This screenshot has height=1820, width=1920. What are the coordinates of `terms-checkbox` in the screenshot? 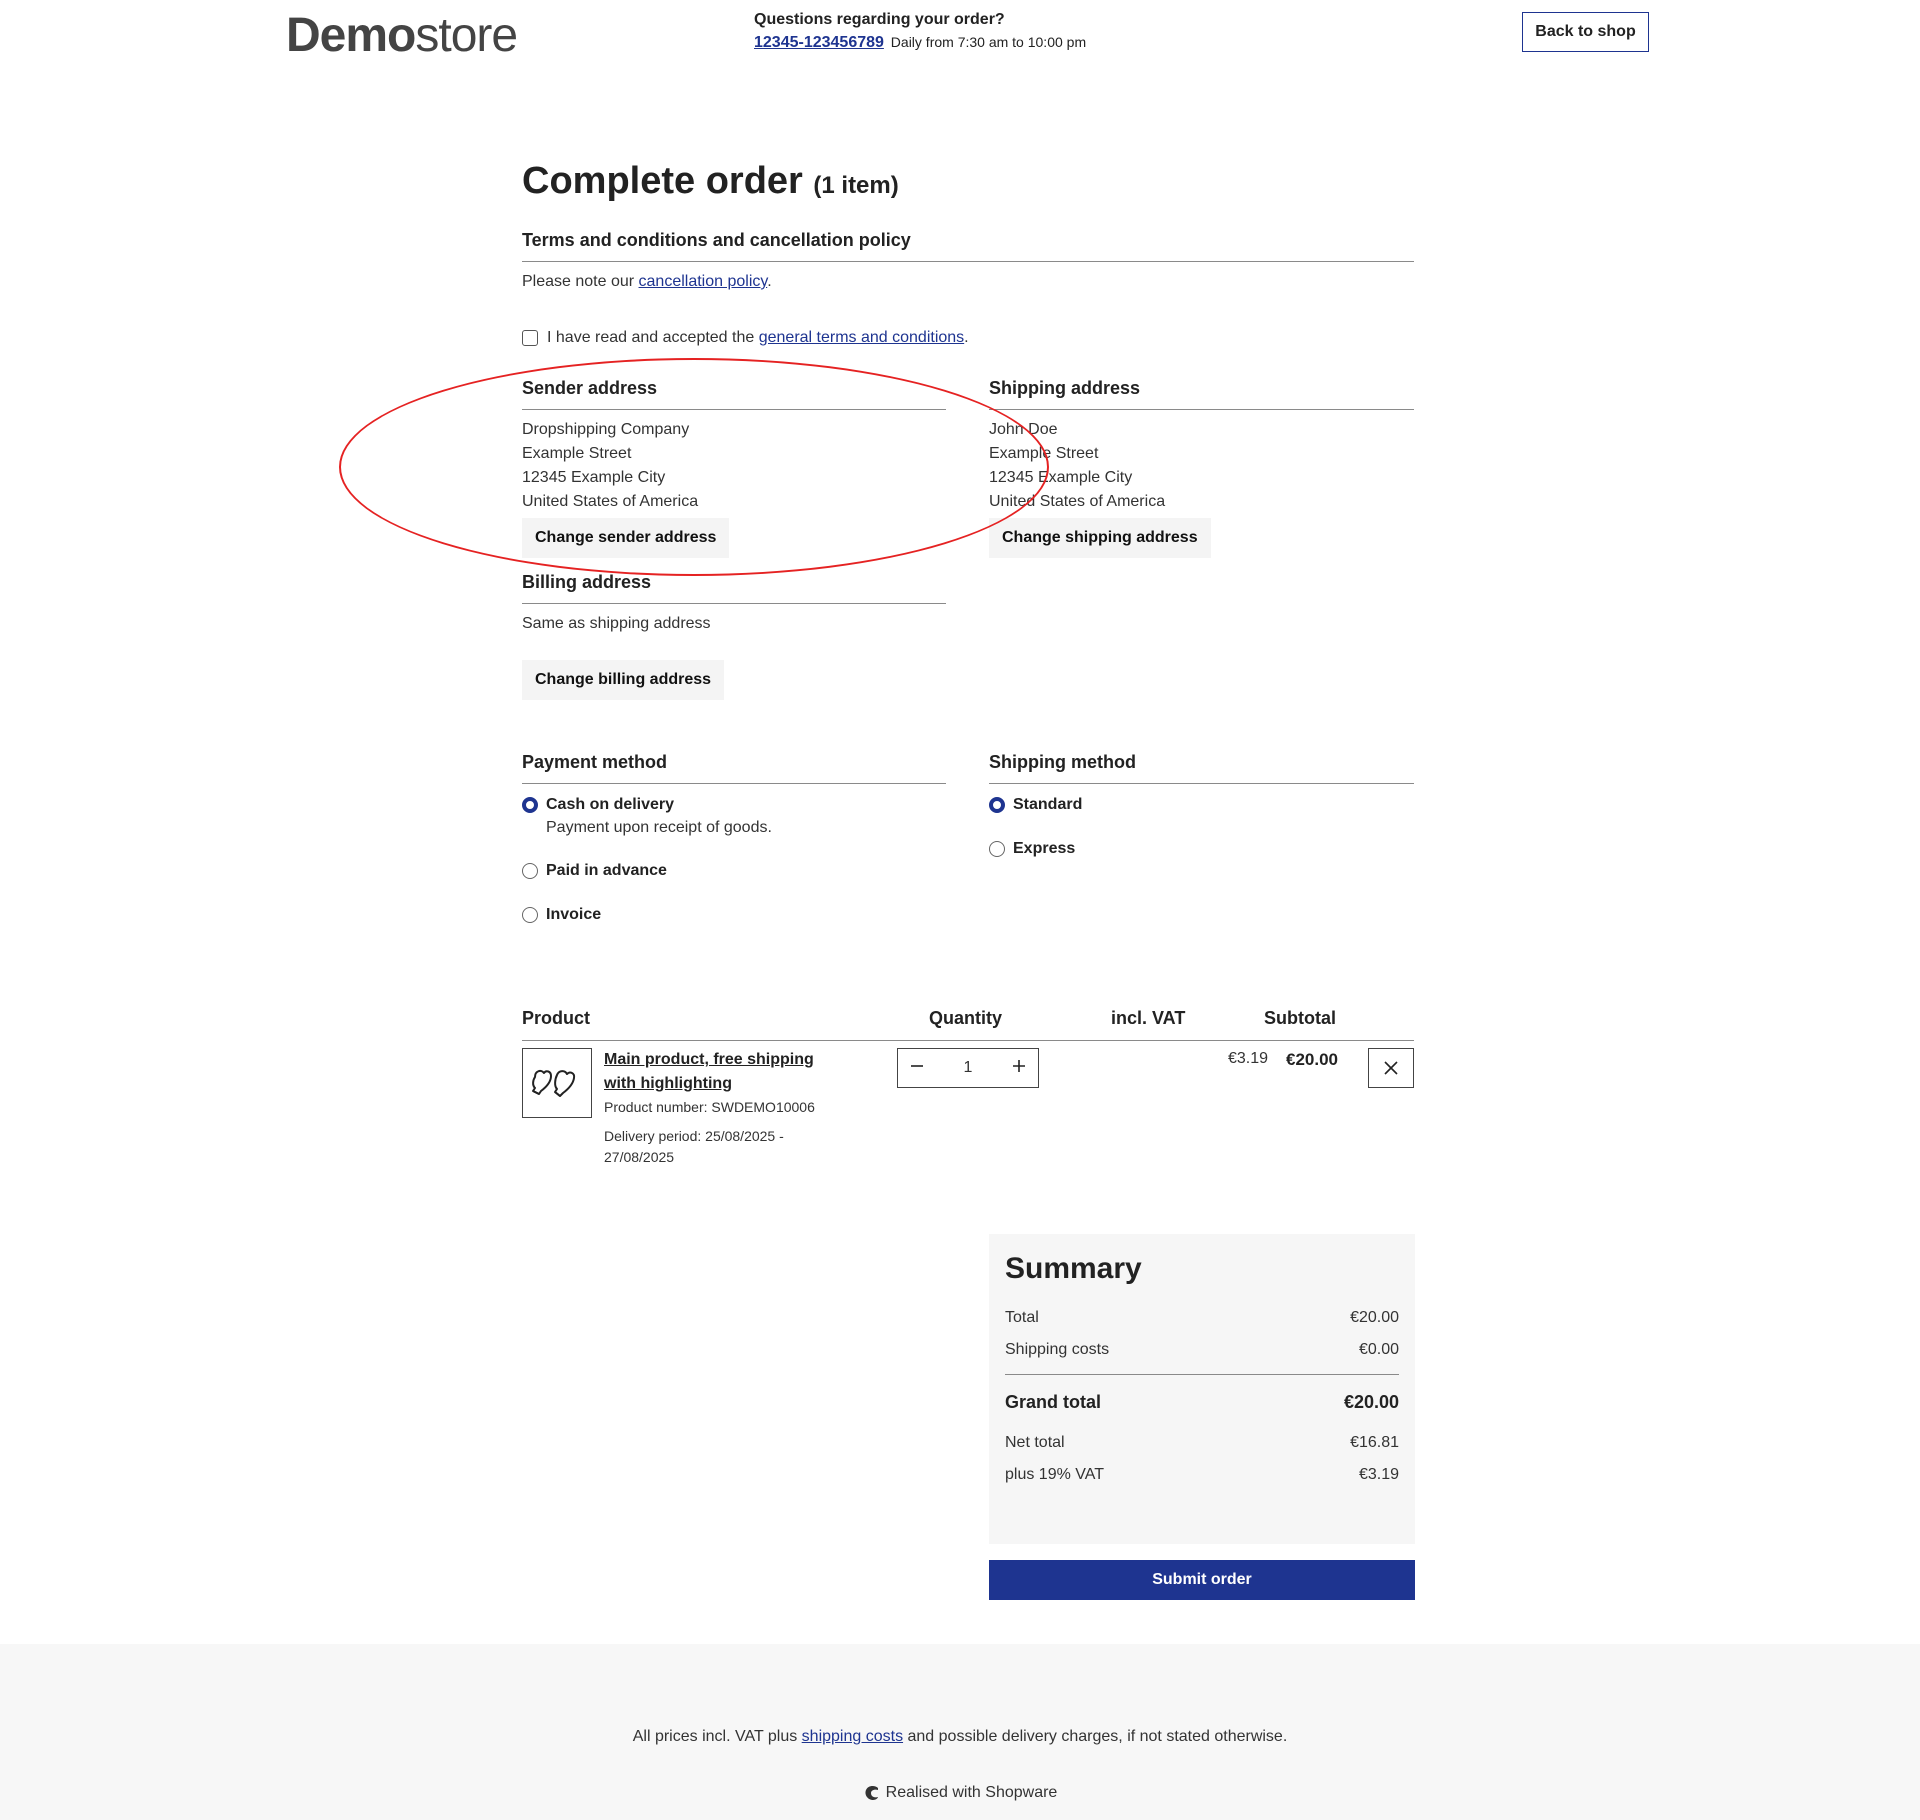 It's located at (530, 338).